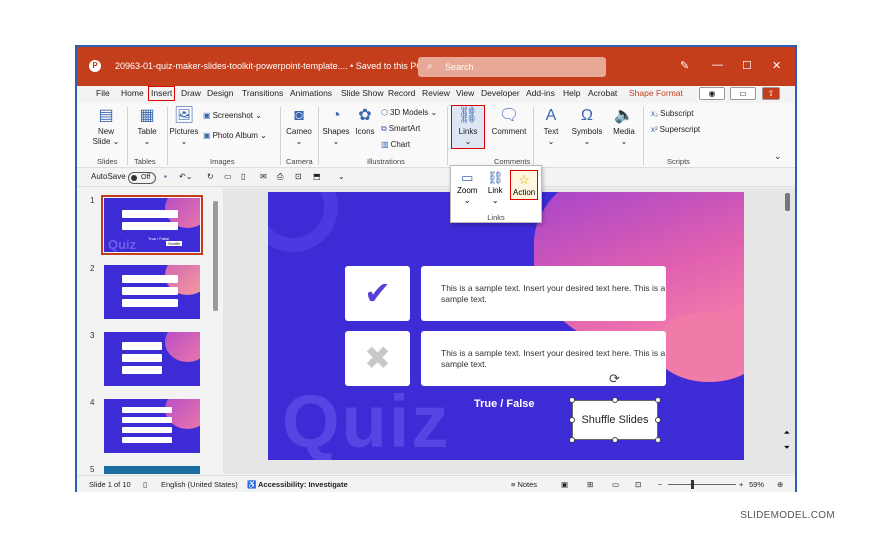  I want to click on record-icon: ◉, so click(712, 93).